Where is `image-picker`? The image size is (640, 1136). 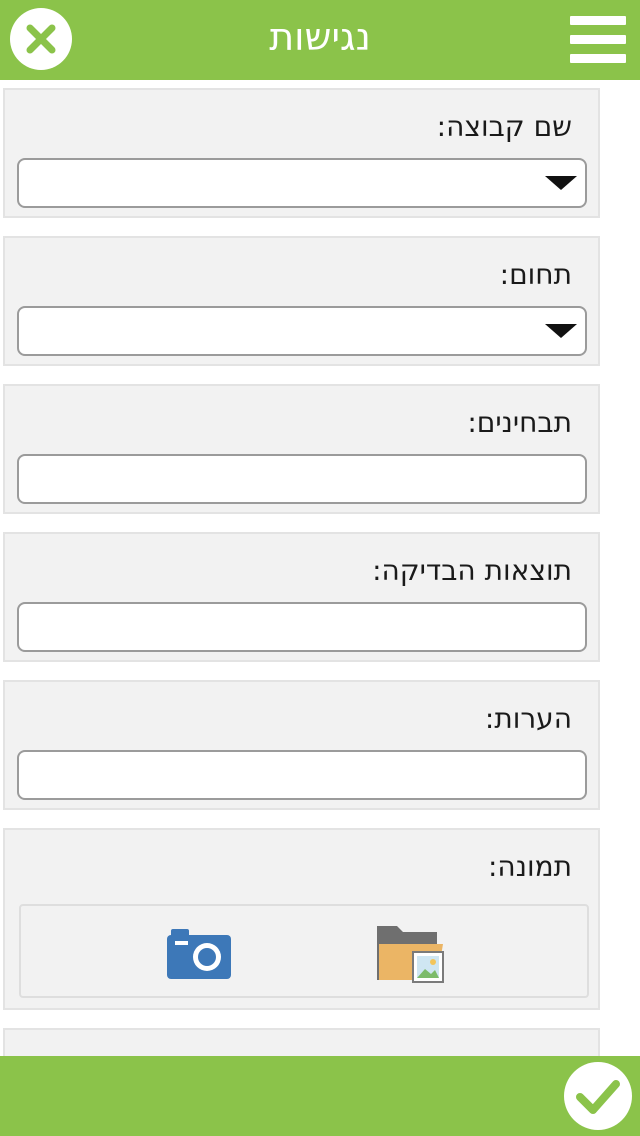 image-picker is located at coordinates (304, 951).